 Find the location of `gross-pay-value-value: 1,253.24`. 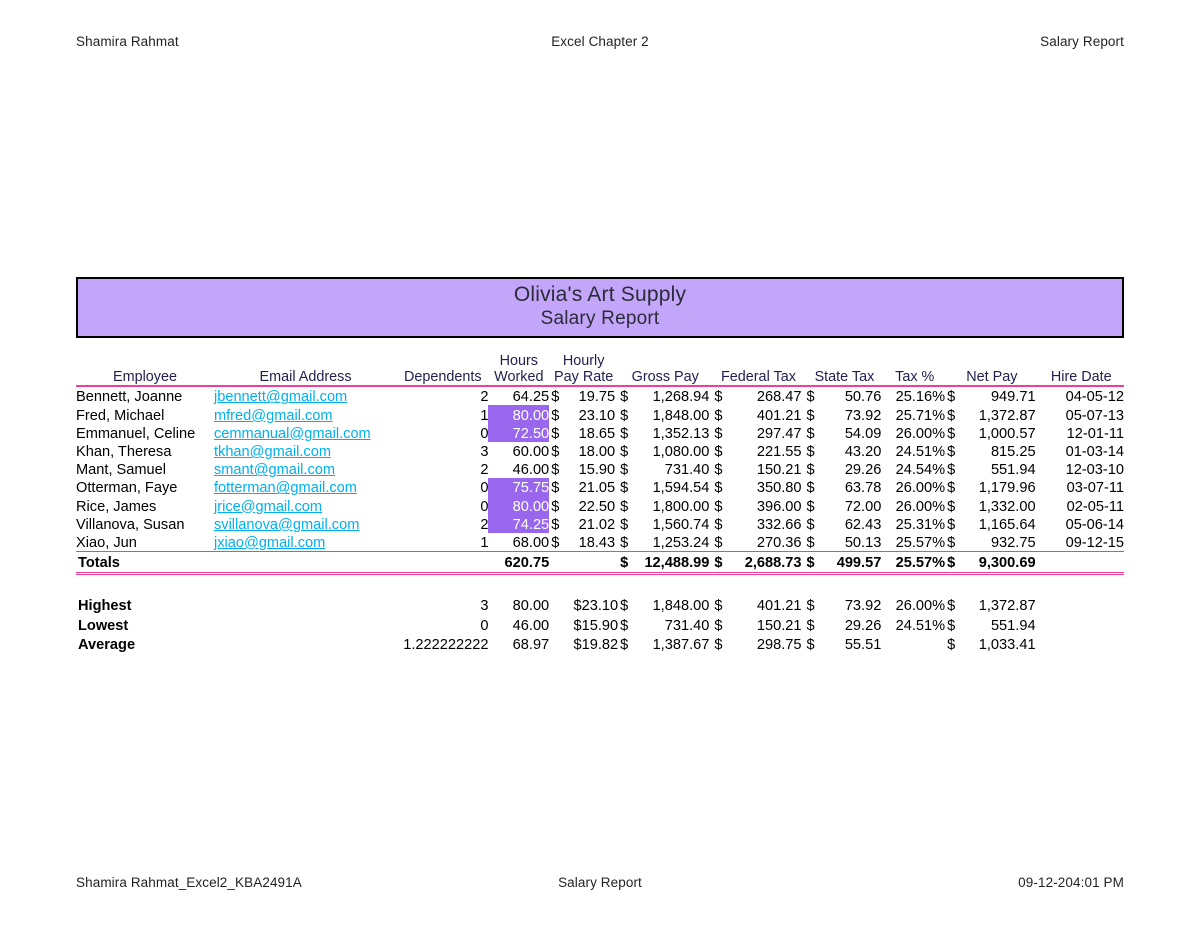

gross-pay-value-value: 1,253.24 is located at coordinates (681, 542).